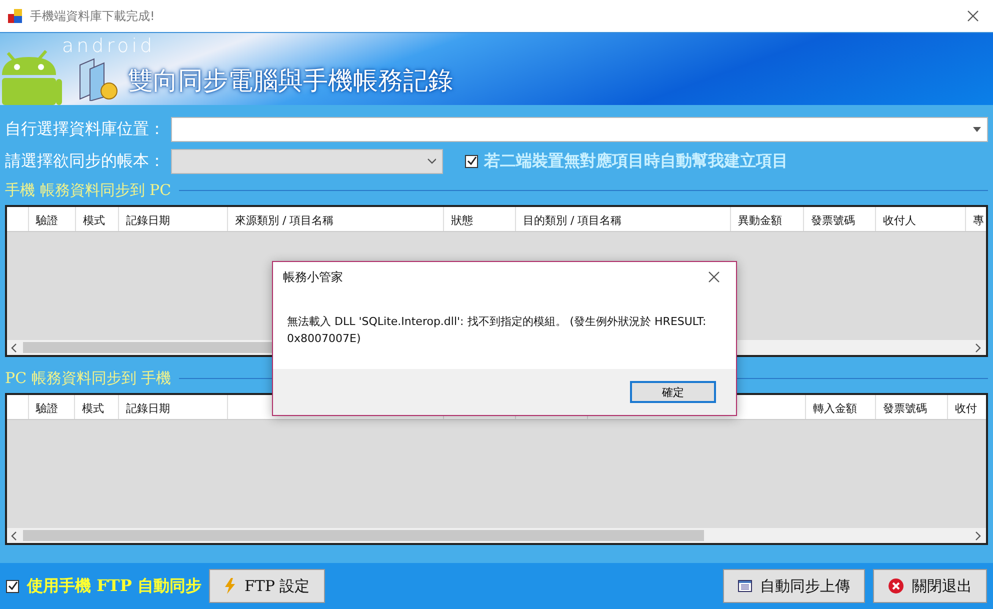 The height and width of the screenshot is (609, 993). Describe the element at coordinates (88, 378) in the screenshot. I see `section-title: PC 帳務資料同步到 手機` at that location.